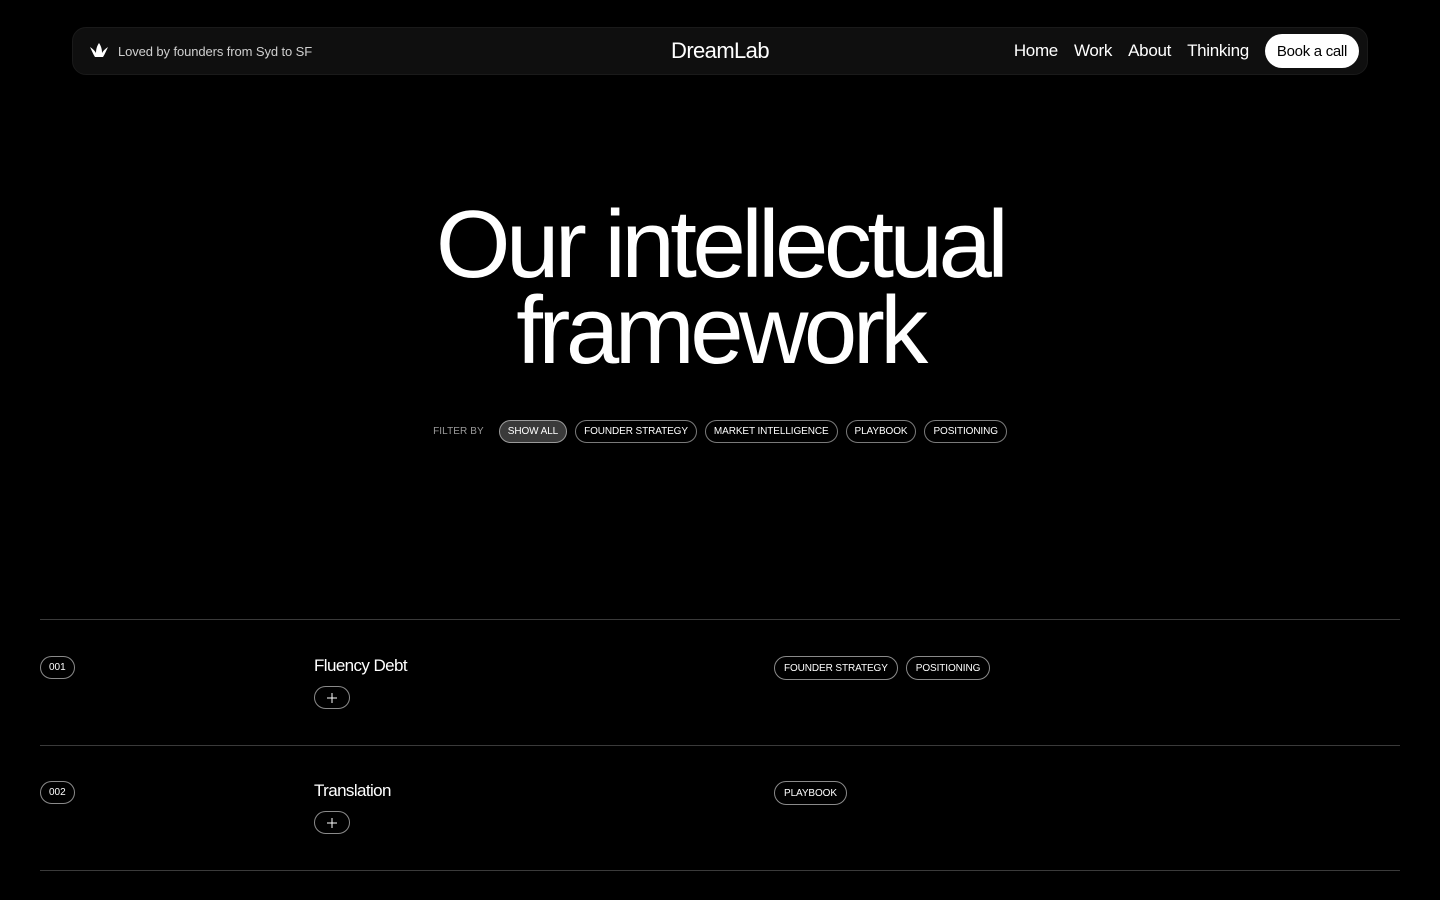  What do you see at coordinates (57, 792) in the screenshot?
I see `item-number: 002` at bounding box center [57, 792].